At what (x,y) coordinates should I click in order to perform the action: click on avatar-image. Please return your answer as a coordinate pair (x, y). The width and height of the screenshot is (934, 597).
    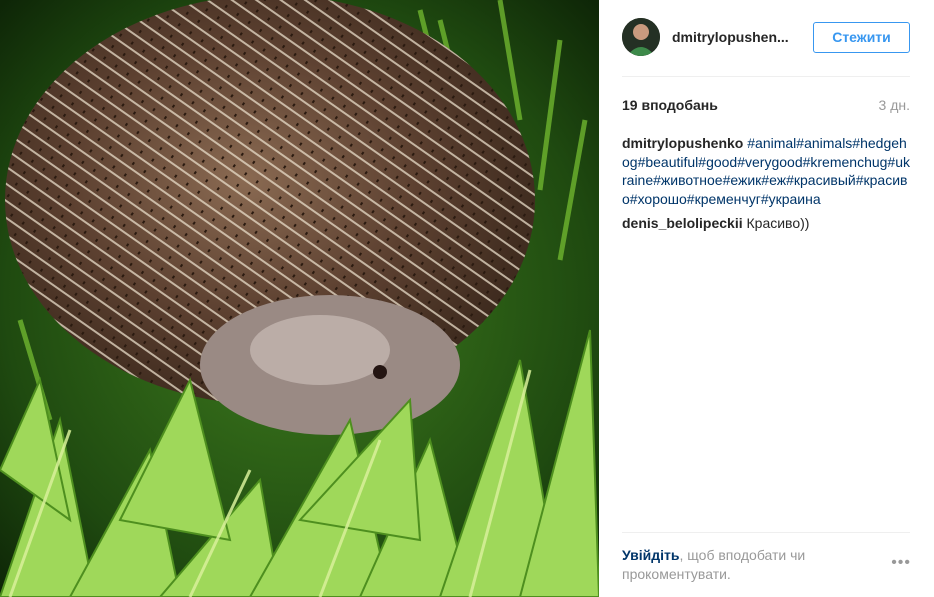
    Looking at the image, I should click on (641, 37).